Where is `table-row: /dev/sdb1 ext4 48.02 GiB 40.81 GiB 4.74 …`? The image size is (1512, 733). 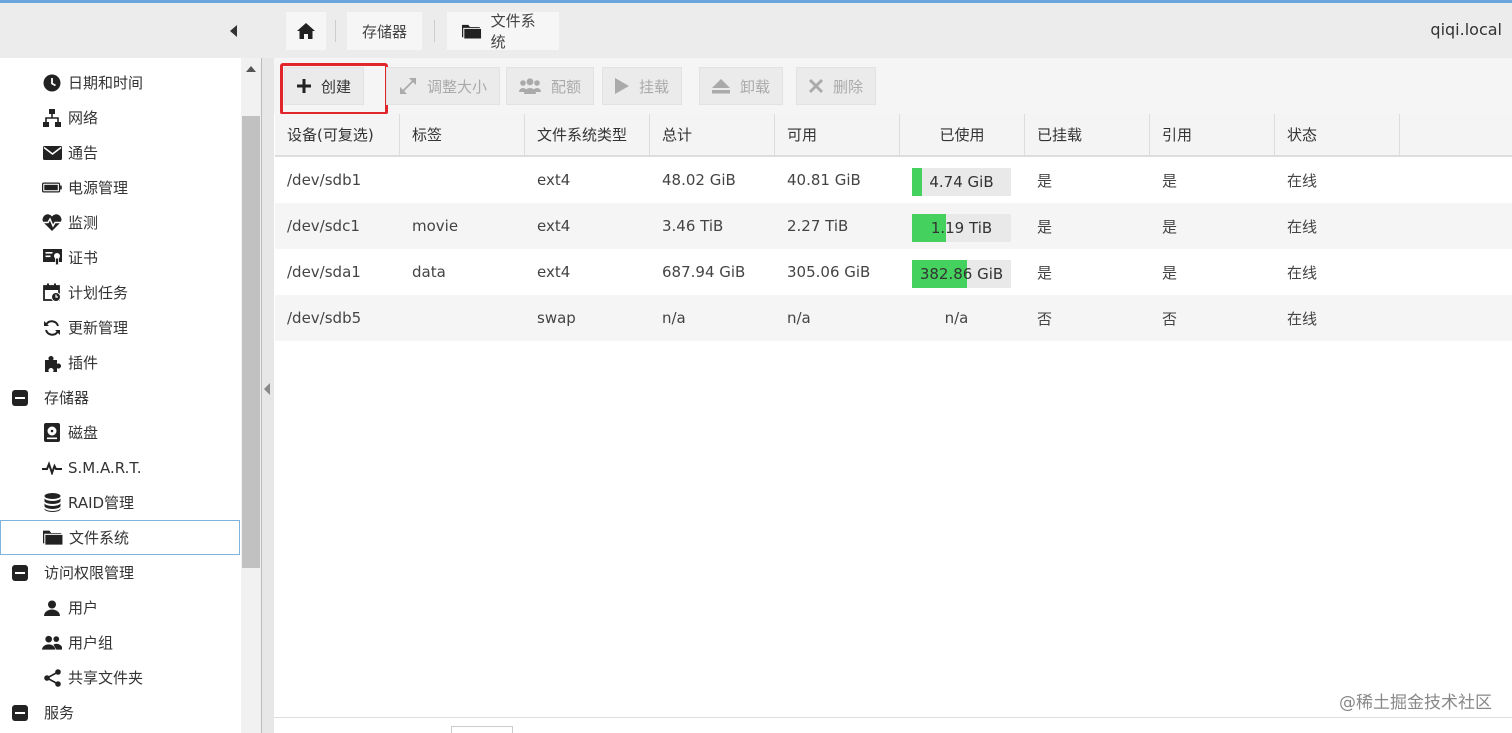
table-row: /dev/sdb1 ext4 48.02 GiB 40.81 GiB 4.74 … is located at coordinates (893, 180).